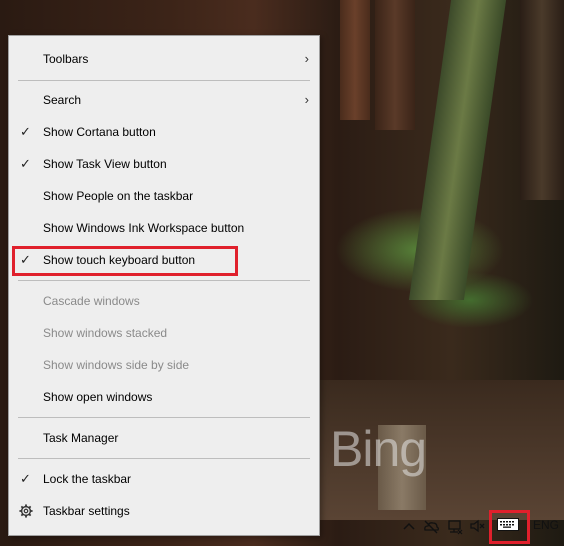 This screenshot has width=564, height=546. Describe the element at coordinates (116, 365) in the screenshot. I see `menu-item-label: Show windows side by side` at that location.